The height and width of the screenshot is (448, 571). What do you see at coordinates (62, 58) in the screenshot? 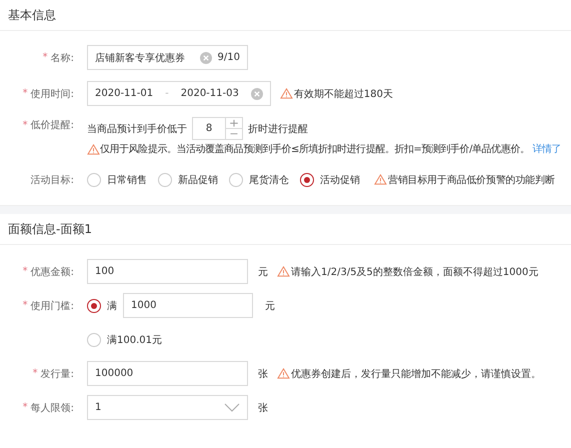
I see `field-label: 名称:` at bounding box center [62, 58].